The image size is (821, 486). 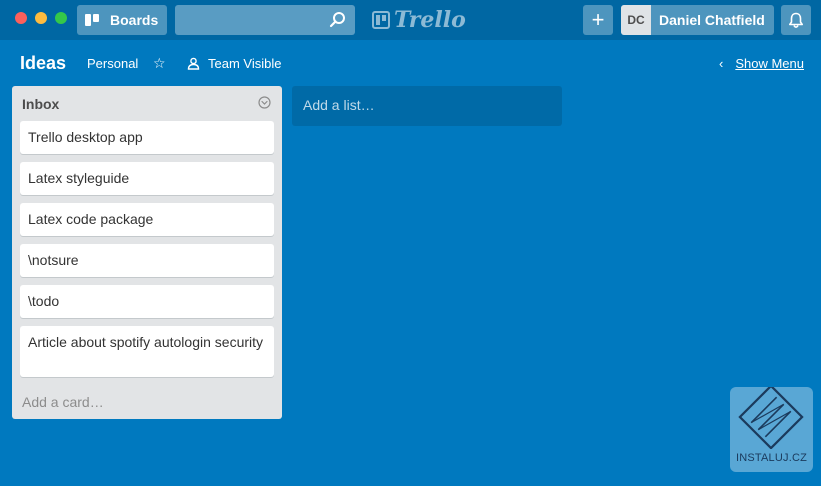 I want to click on list-menu-icon, so click(x=264, y=102).